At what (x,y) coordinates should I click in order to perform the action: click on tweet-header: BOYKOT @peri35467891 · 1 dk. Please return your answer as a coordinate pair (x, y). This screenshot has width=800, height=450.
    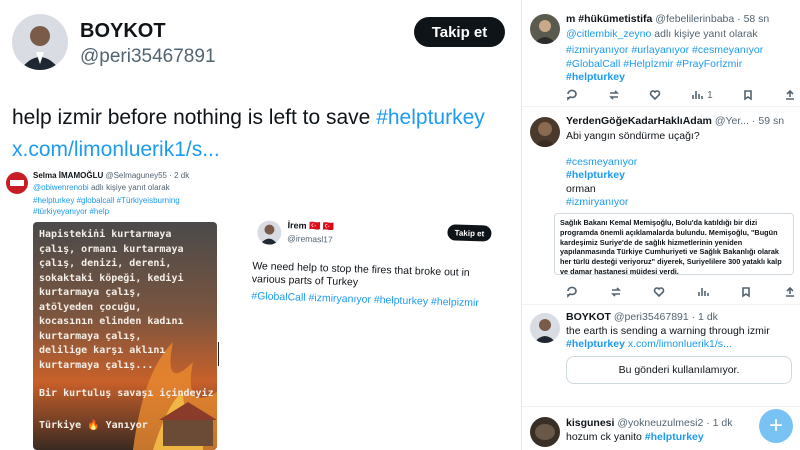
    Looking at the image, I should click on (642, 317).